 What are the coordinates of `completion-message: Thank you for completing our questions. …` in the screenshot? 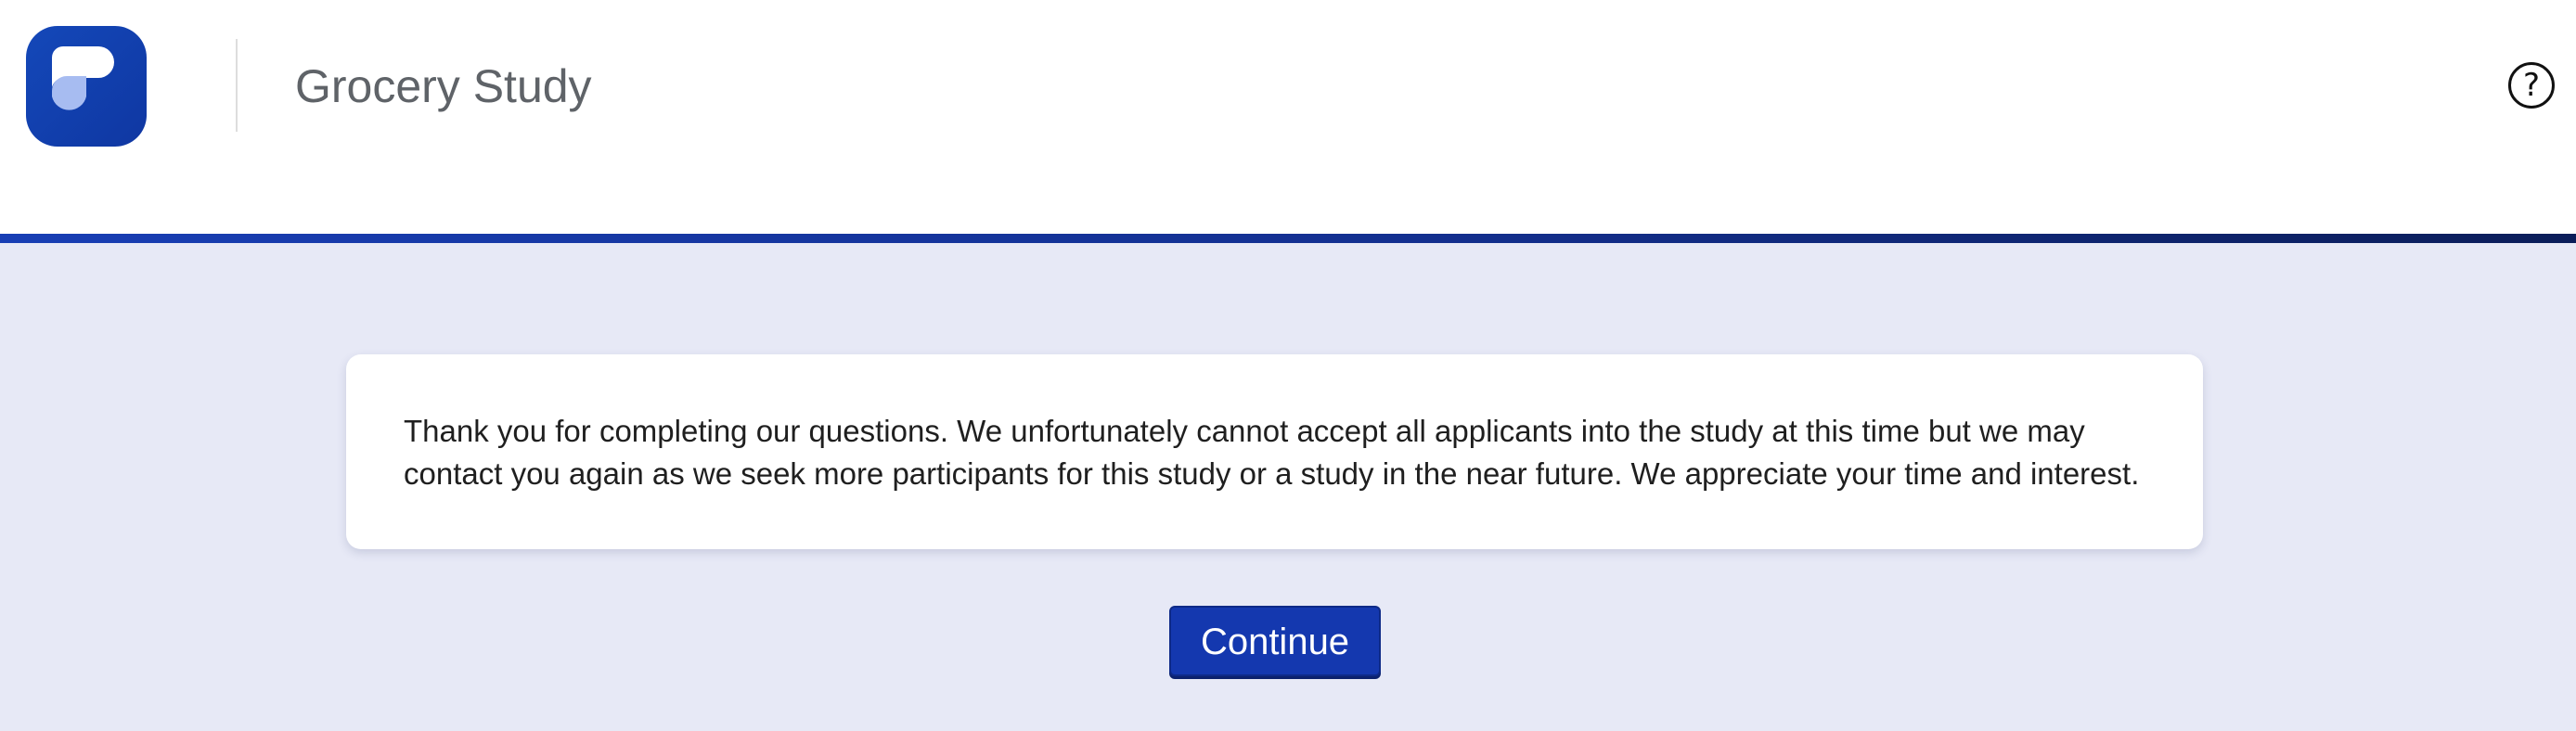 It's located at (1272, 452).